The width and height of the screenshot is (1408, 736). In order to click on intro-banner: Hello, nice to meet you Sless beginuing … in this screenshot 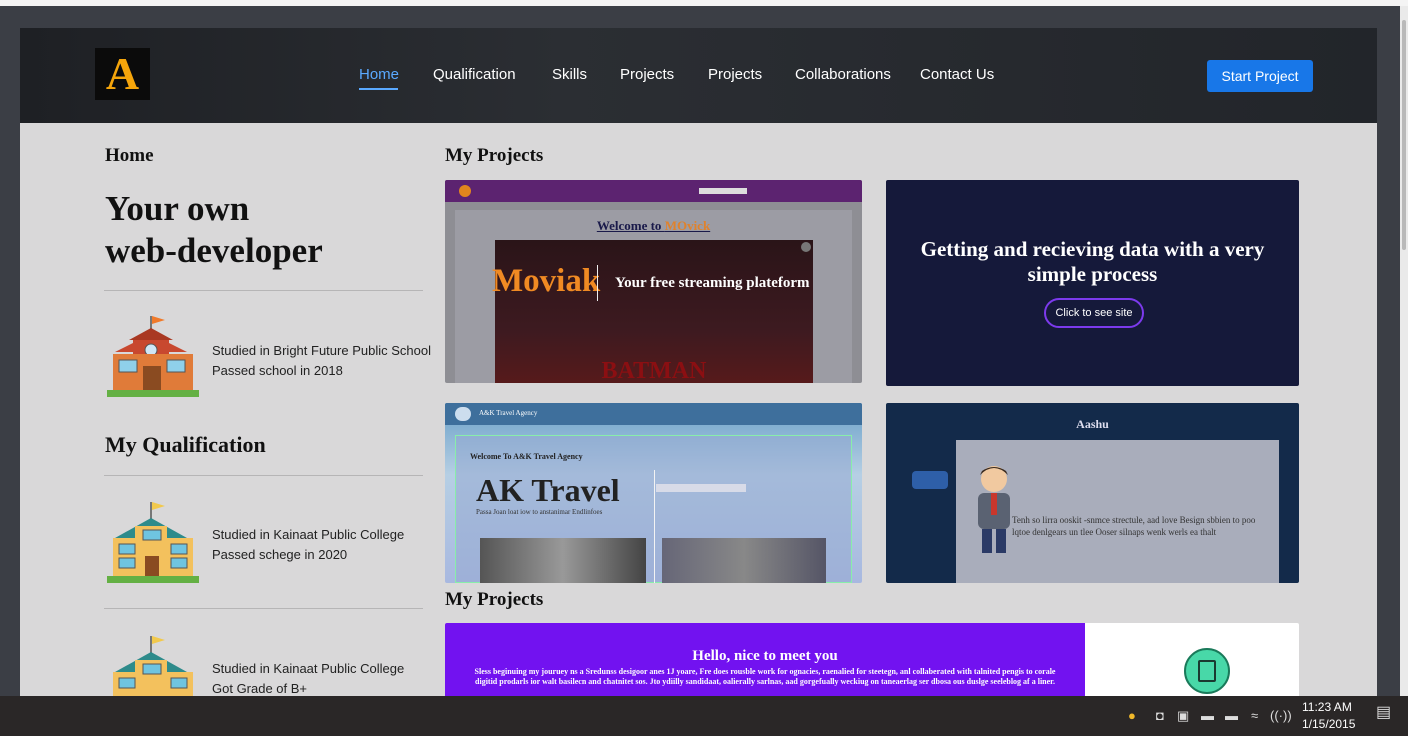, I will do `click(765, 659)`.